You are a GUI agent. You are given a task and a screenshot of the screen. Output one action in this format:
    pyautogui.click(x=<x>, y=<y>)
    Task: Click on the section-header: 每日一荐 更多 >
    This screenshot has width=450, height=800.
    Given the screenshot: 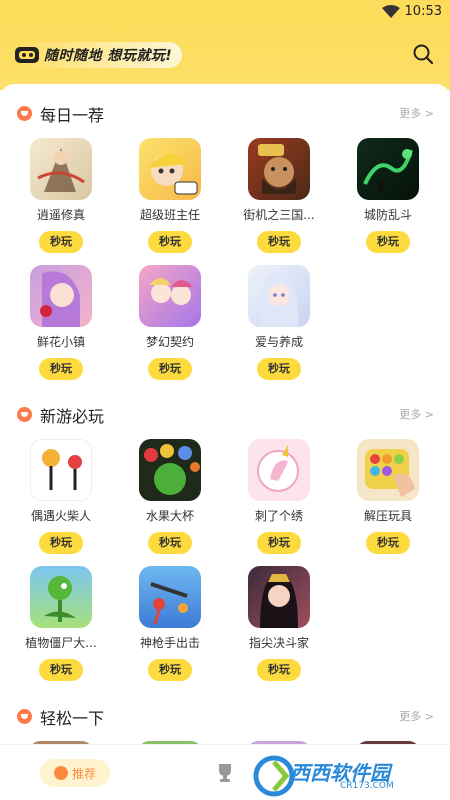 What is the action you would take?
    pyautogui.click(x=225, y=112)
    